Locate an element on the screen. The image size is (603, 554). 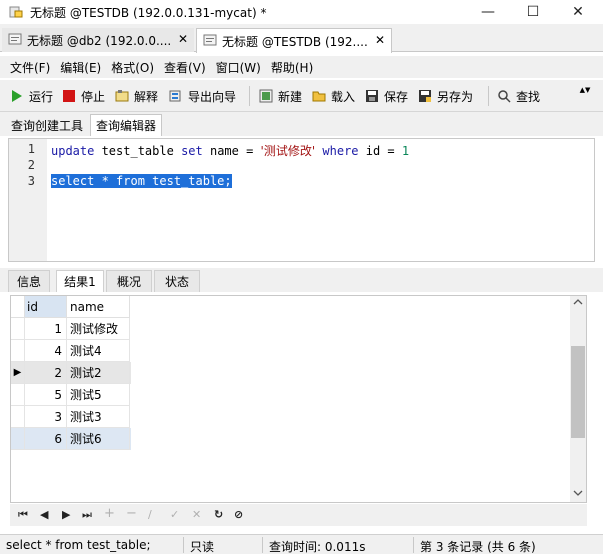
record-navigator: ⏮ ◀ ▶ ⏭ + − ∕ ✓ ✕ ↻ ⊘ is located at coordinates (298, 515).